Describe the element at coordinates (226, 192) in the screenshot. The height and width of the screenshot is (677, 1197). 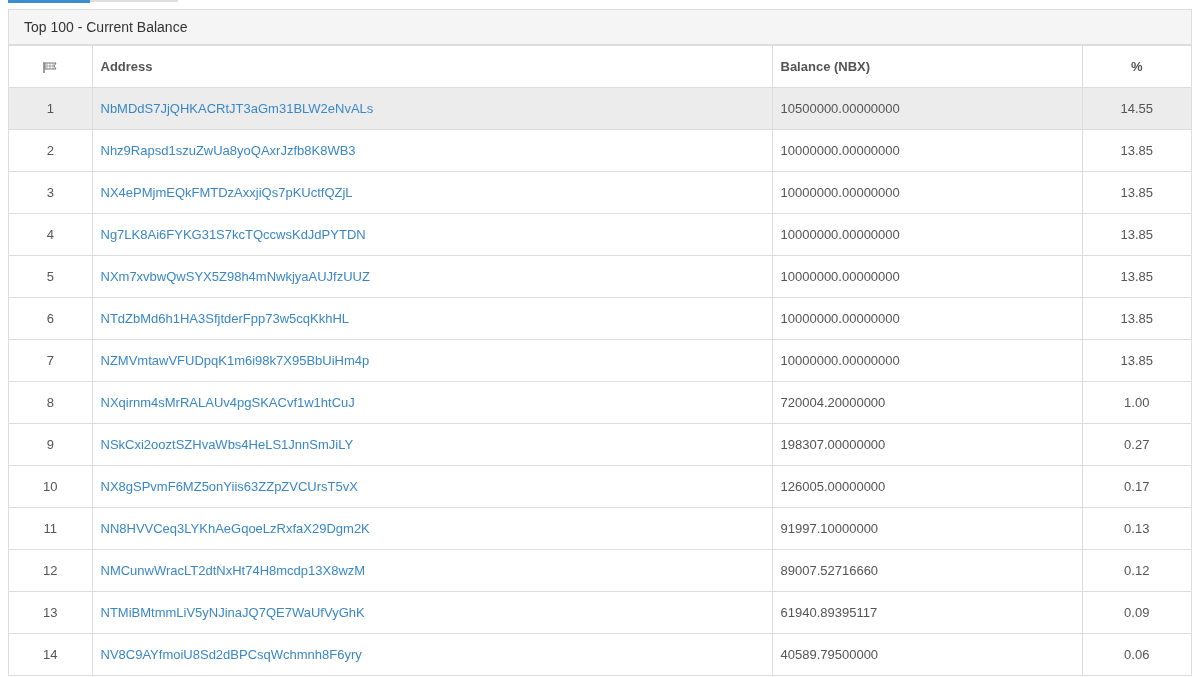
I see `address-link: NX4ePMjmEQkFMTDzAxxjiQs7pKUctfQZjL` at that location.